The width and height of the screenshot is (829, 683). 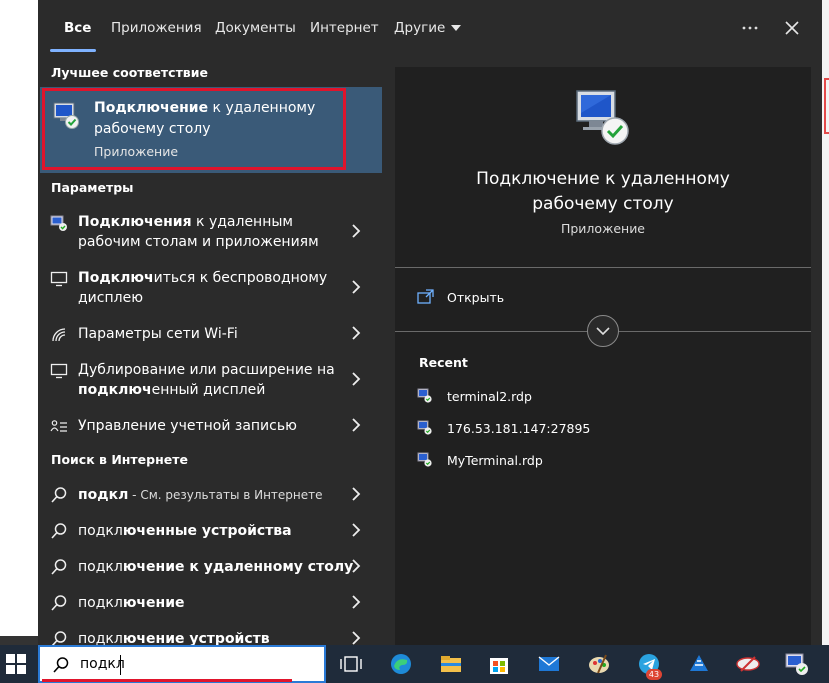 What do you see at coordinates (351, 664) in the screenshot?
I see `task-view-icon` at bounding box center [351, 664].